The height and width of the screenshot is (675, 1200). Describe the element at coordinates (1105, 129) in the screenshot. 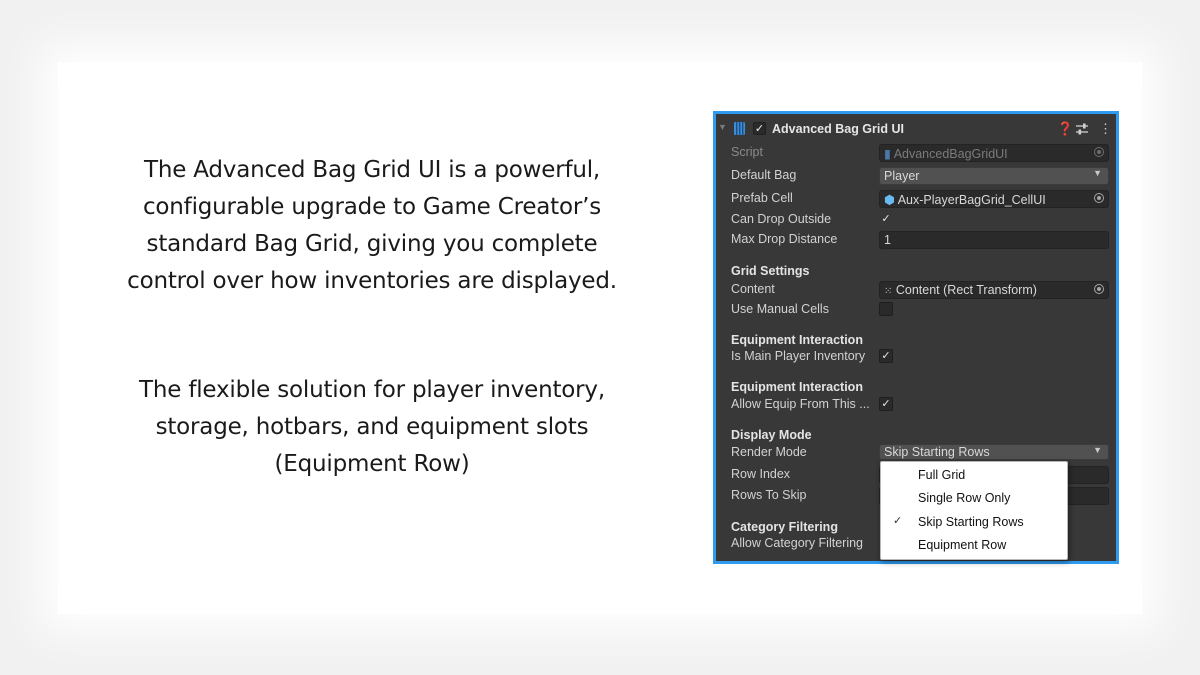

I see `kebab-menu-icon: ⋮` at that location.